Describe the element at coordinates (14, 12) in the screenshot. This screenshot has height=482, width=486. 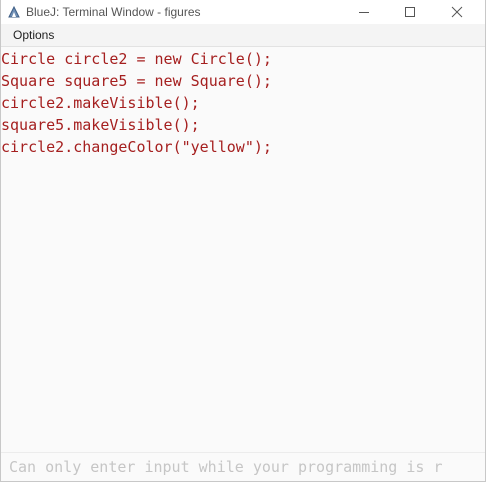
I see `bluej-icon` at that location.